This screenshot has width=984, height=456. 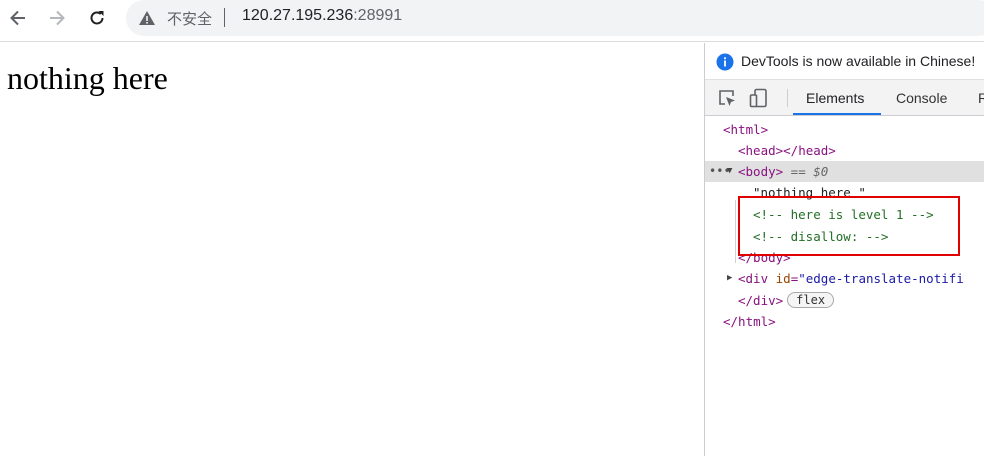 What do you see at coordinates (787, 98) in the screenshot?
I see `toolbar-divider` at bounding box center [787, 98].